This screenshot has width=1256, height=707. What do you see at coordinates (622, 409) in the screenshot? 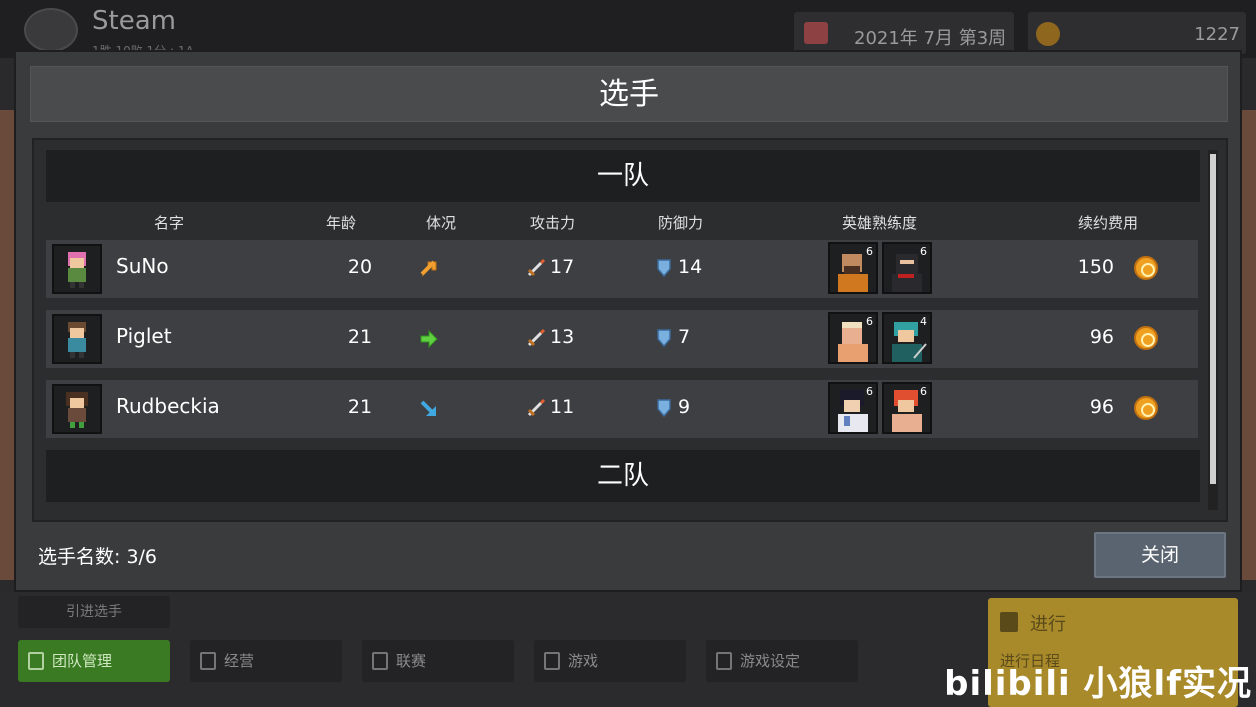
I see `player-row: Rudbeckia 21 11 9 6 6 96` at bounding box center [622, 409].